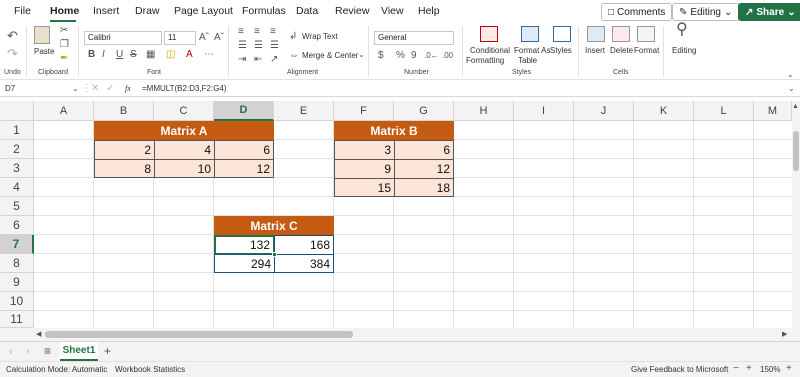 This screenshot has width=800, height=377. What do you see at coordinates (150, 55) in the screenshot?
I see `borders-icon: ▦` at bounding box center [150, 55].